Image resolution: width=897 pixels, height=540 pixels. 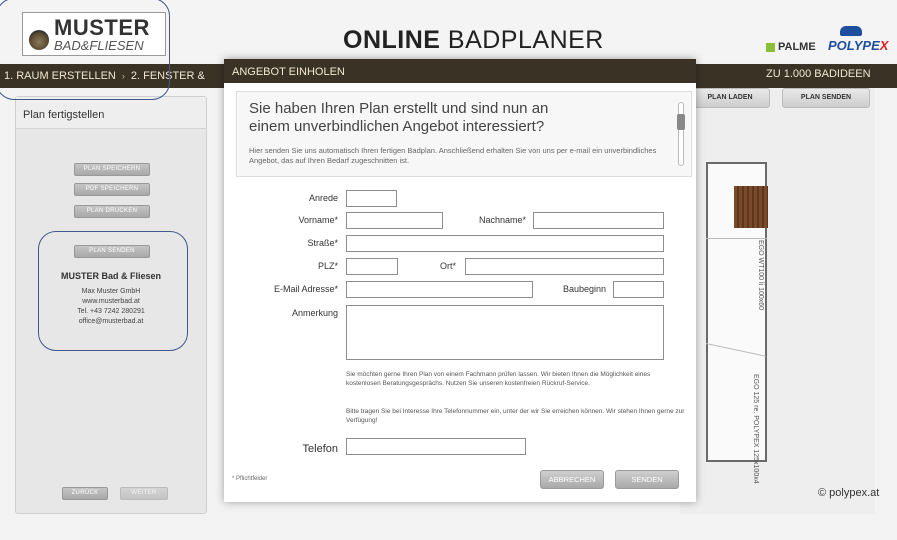 What do you see at coordinates (584, 289) in the screenshot?
I see `baubeginn-label: Baubeginn` at bounding box center [584, 289].